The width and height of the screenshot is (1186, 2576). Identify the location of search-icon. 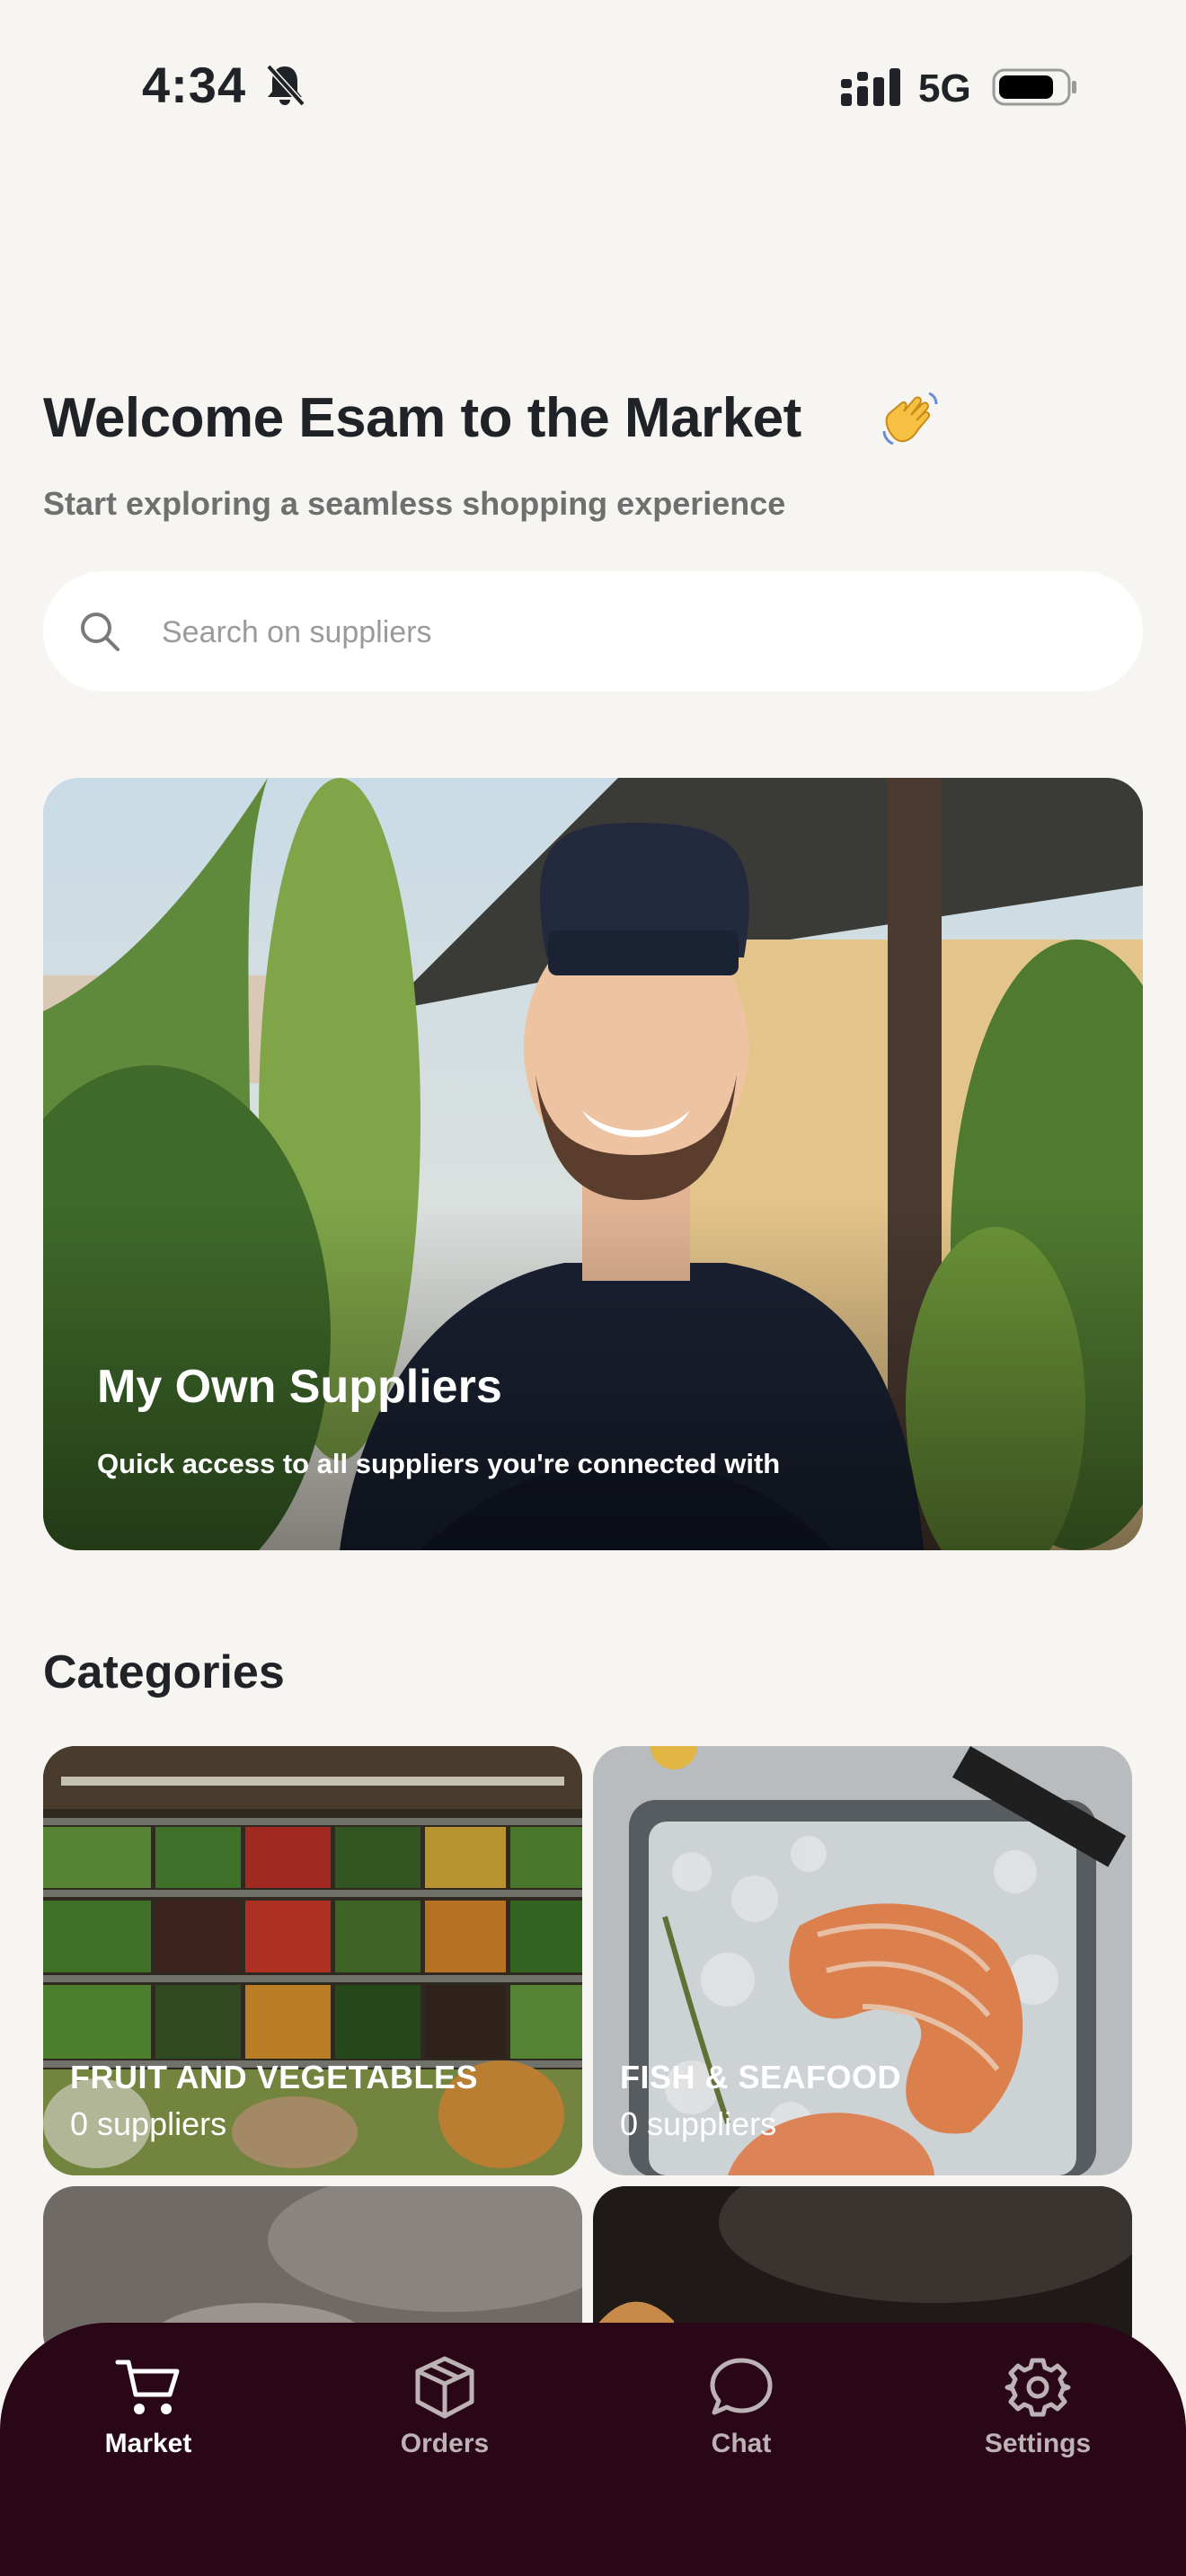
(100, 632).